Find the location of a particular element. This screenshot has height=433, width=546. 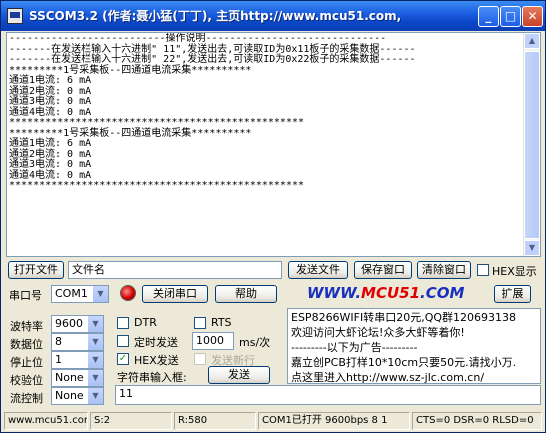

status-sent-count: S:2 is located at coordinates (131, 421).